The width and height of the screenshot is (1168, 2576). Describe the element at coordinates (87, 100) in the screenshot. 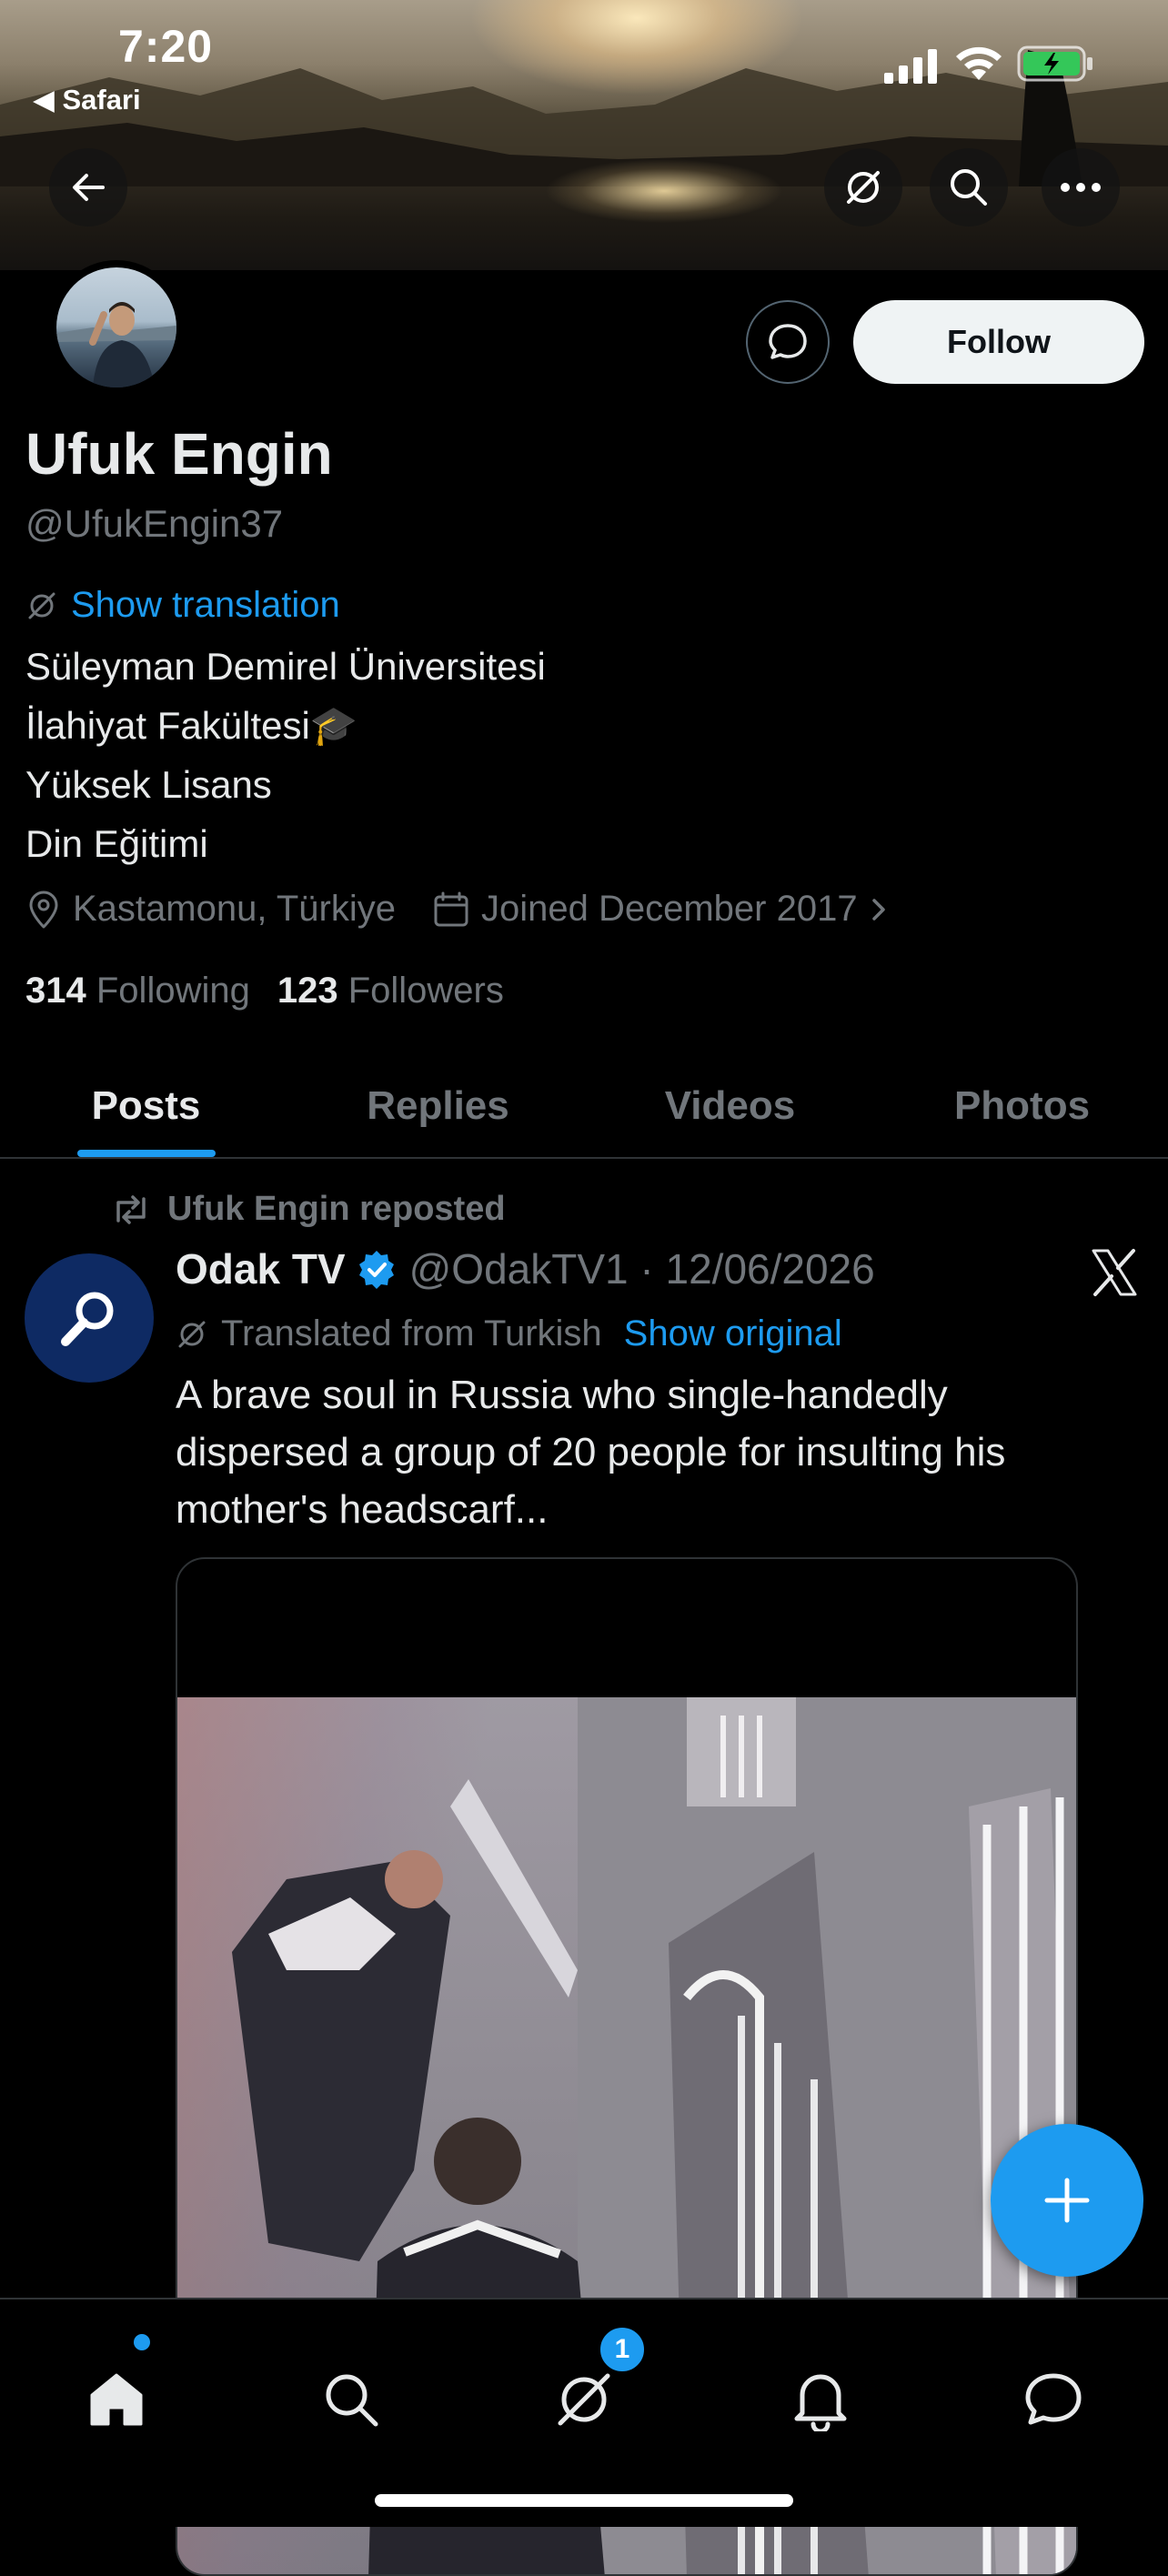

I see `back-to-safari: ◀ Safari` at that location.